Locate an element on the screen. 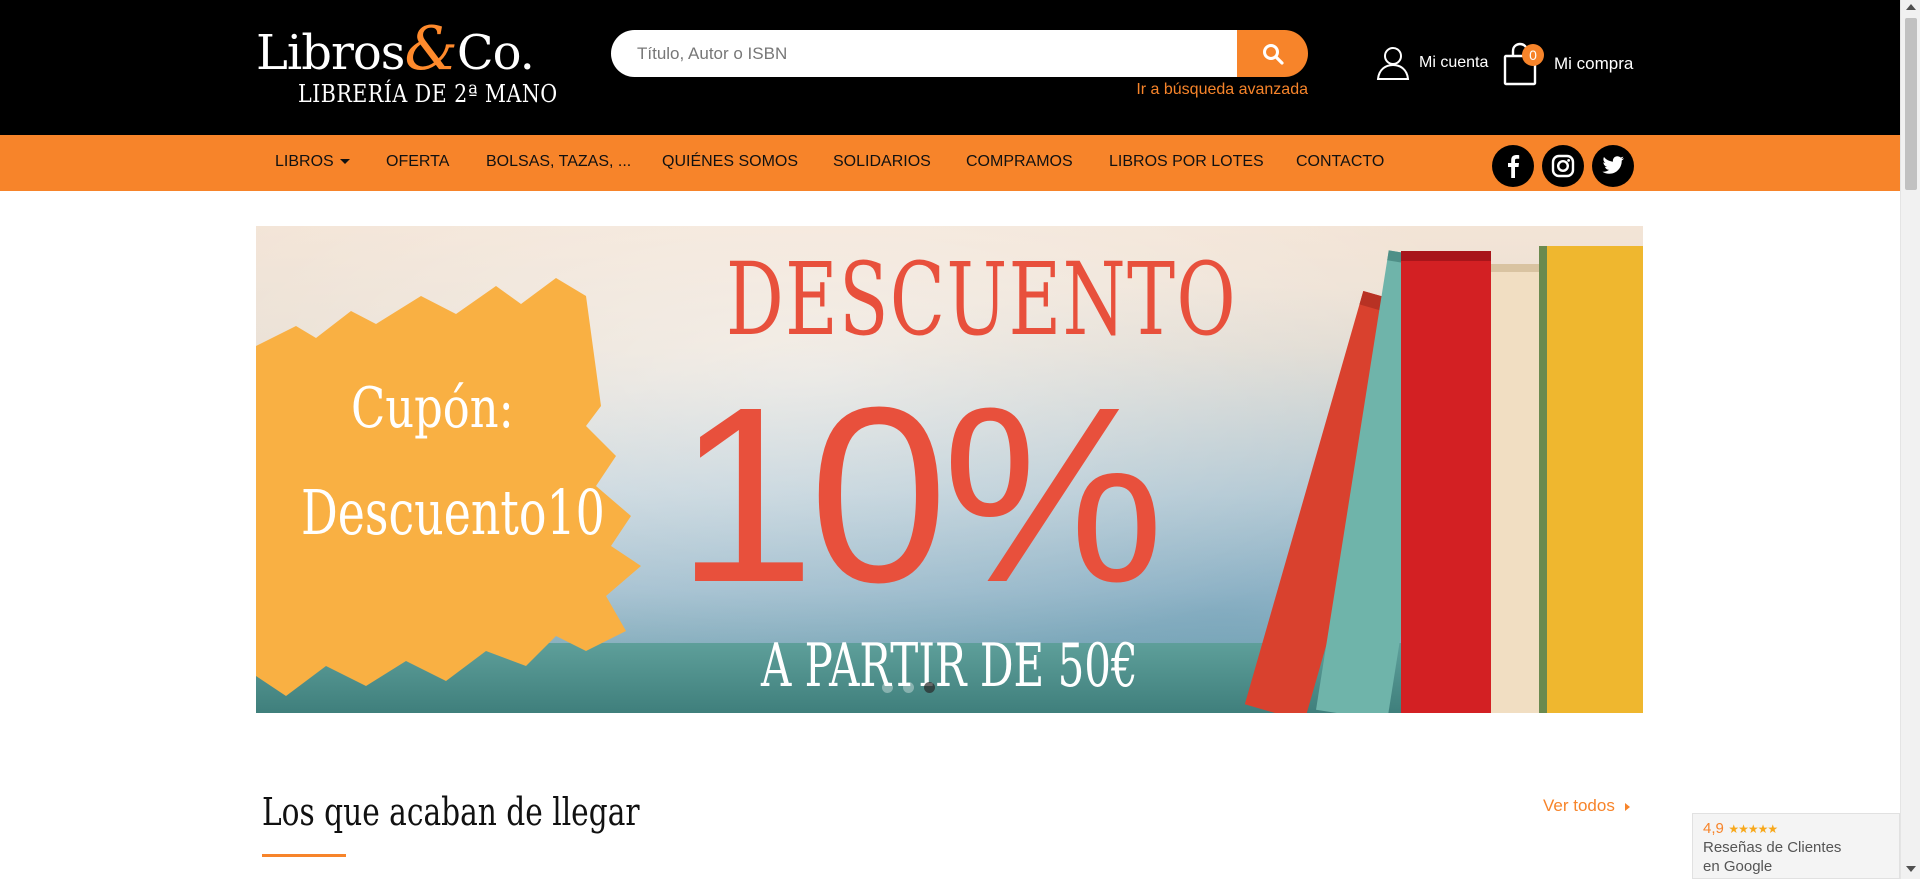  nav-item-libros: LIBROS is located at coordinates (312, 162).